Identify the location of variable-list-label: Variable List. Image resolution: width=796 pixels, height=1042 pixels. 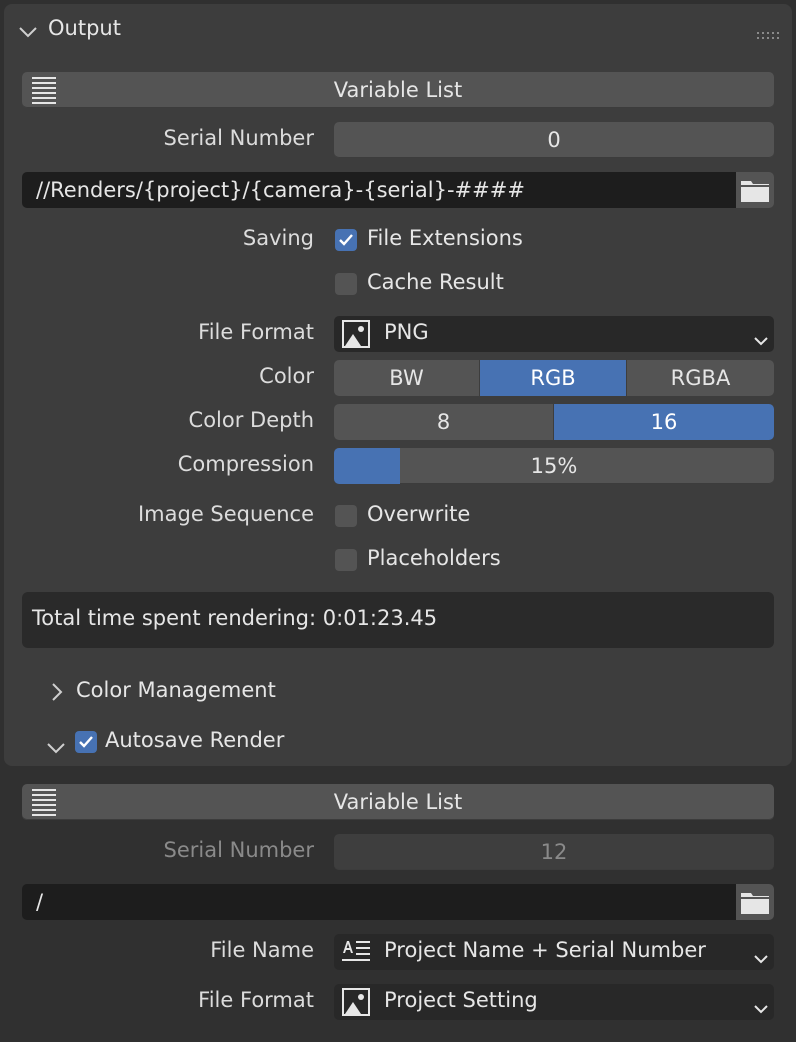
(398, 90).